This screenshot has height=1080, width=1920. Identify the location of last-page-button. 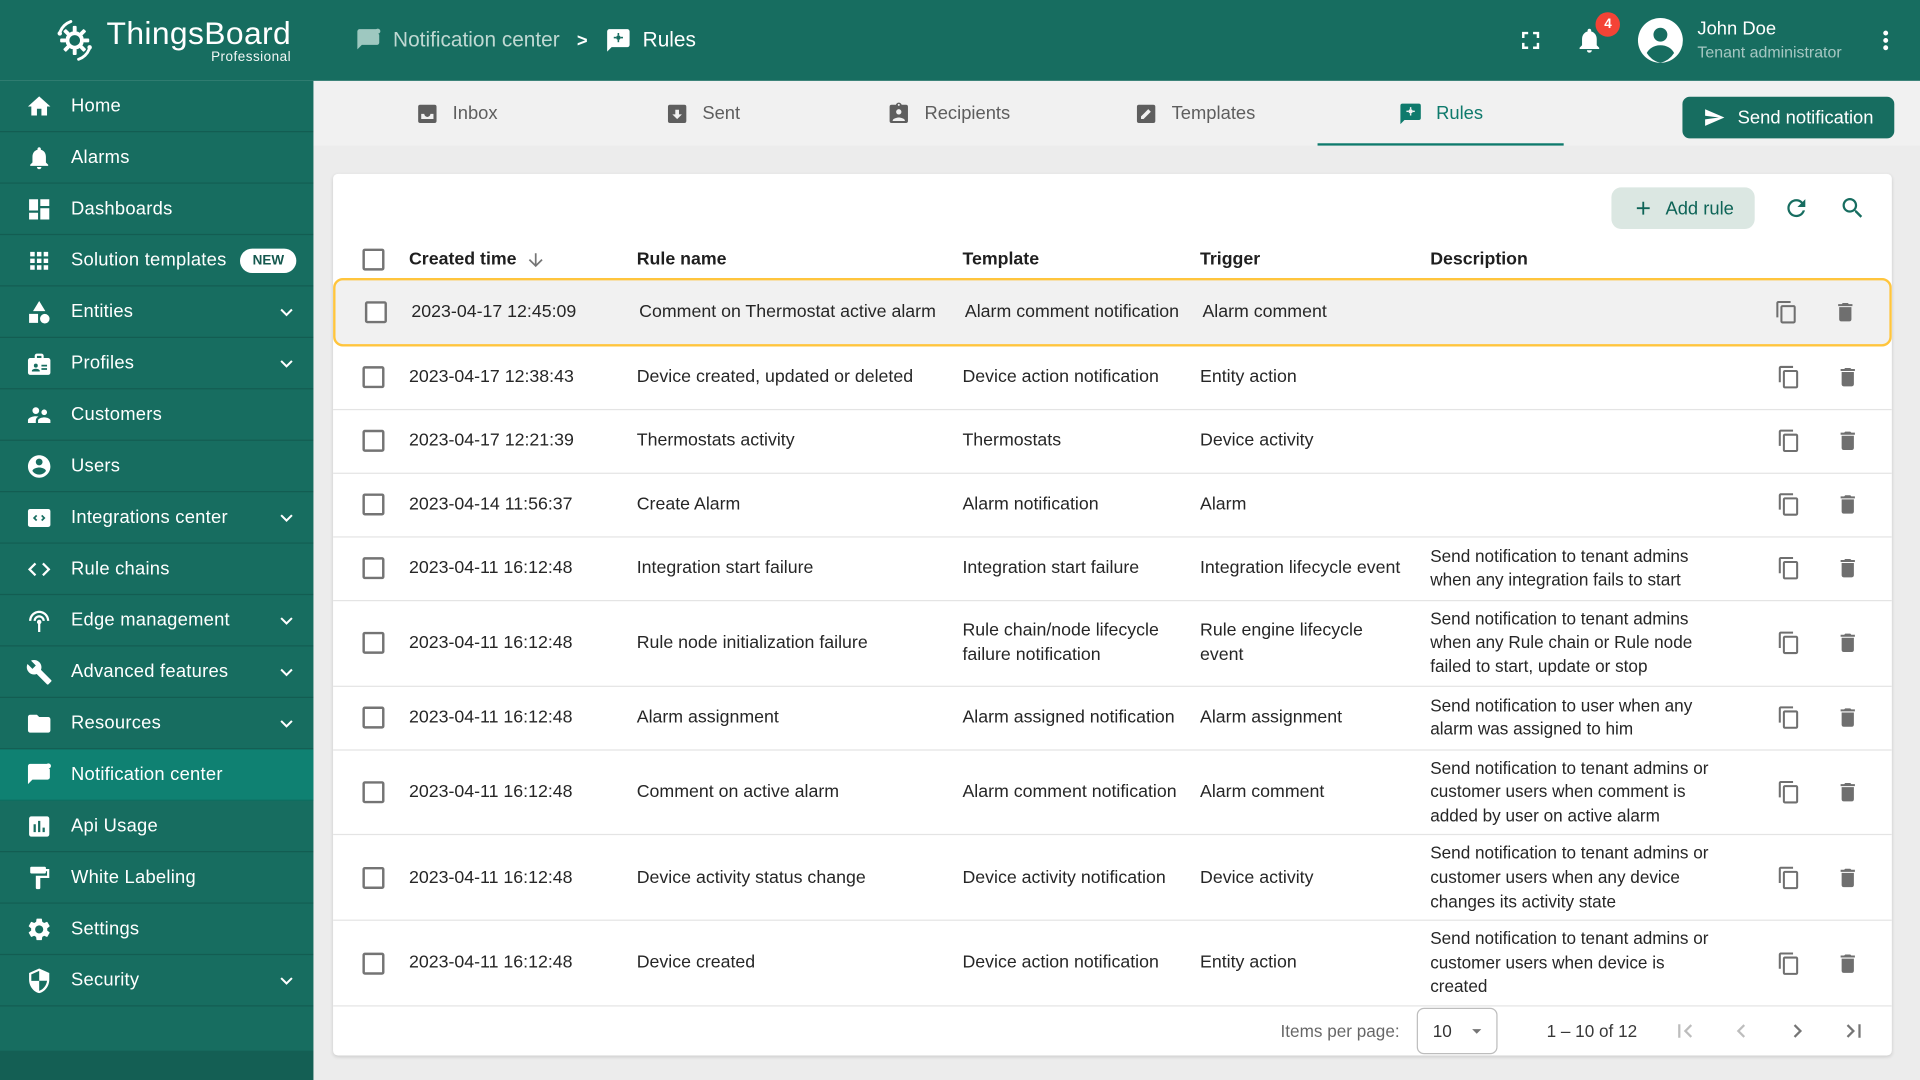
(1854, 1031).